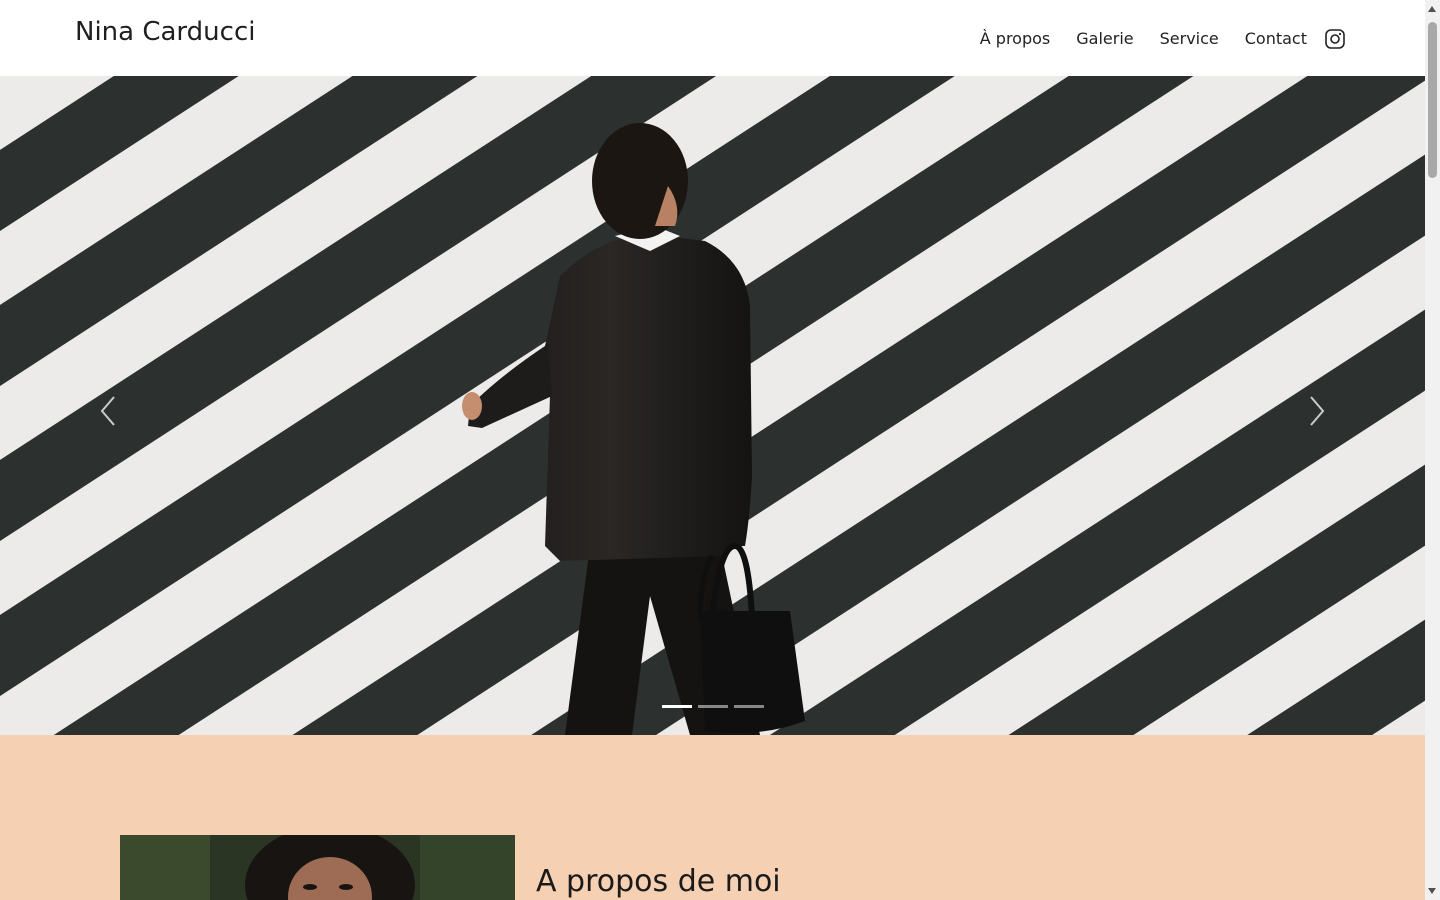 This screenshot has width=1440, height=900. Describe the element at coordinates (165, 32) in the screenshot. I see `brand-name: Nina Carducci` at that location.